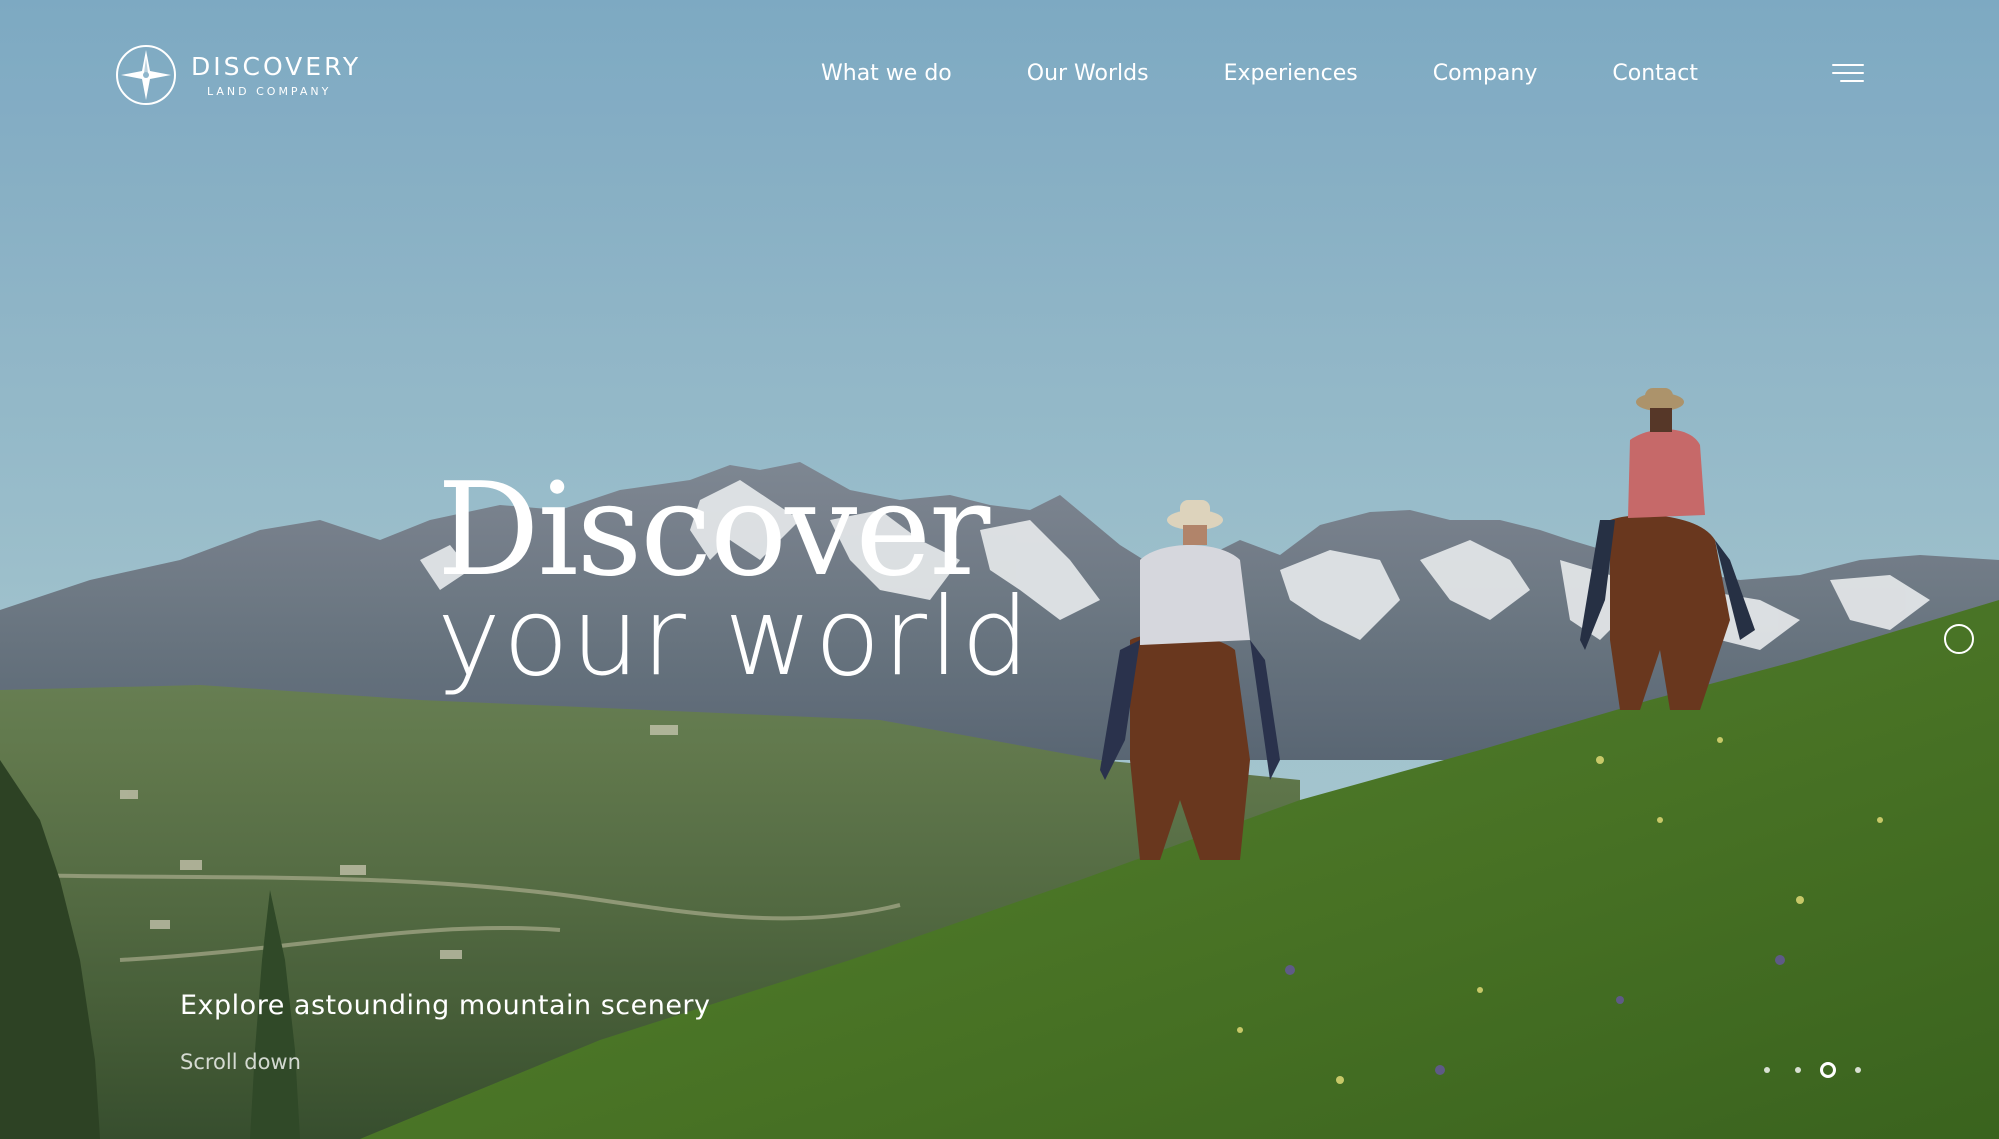 This screenshot has height=1139, width=1999. I want to click on nav-item-contact: Contact, so click(1655, 73).